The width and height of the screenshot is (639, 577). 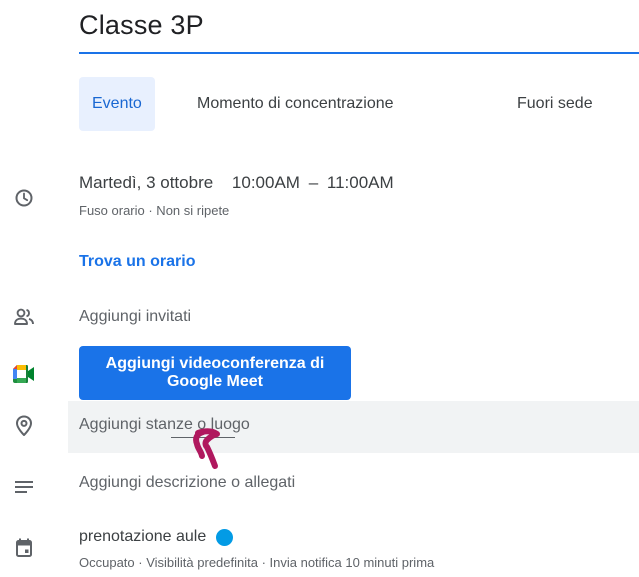 What do you see at coordinates (24, 426) in the screenshot?
I see `map-pin-icon` at bounding box center [24, 426].